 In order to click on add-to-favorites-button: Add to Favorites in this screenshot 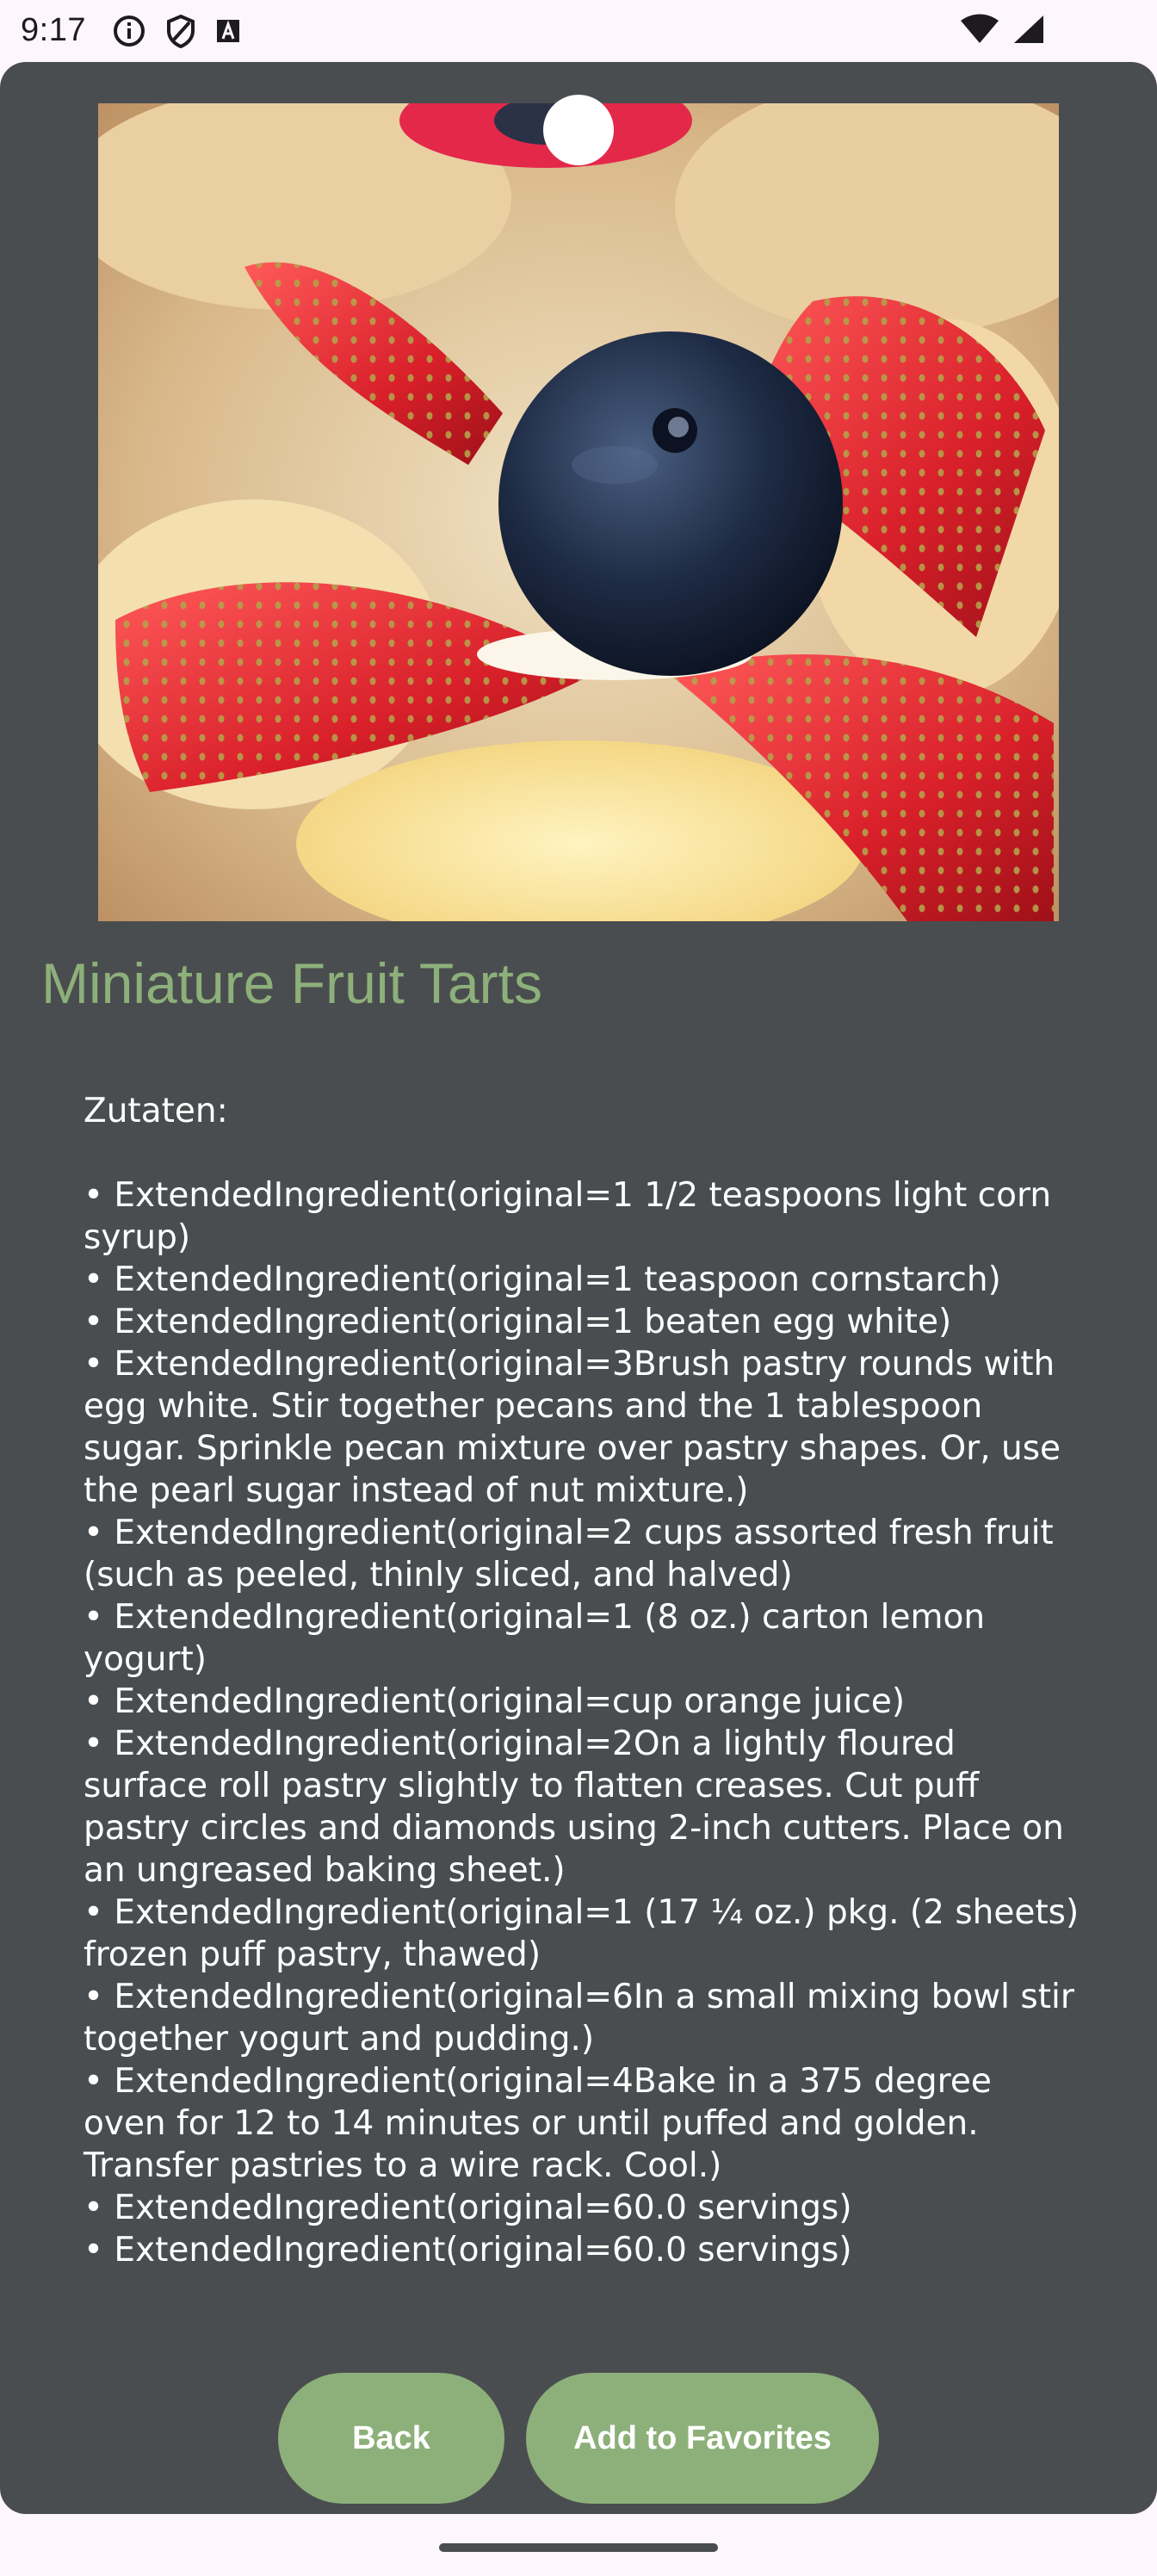, I will do `click(702, 2438)`.